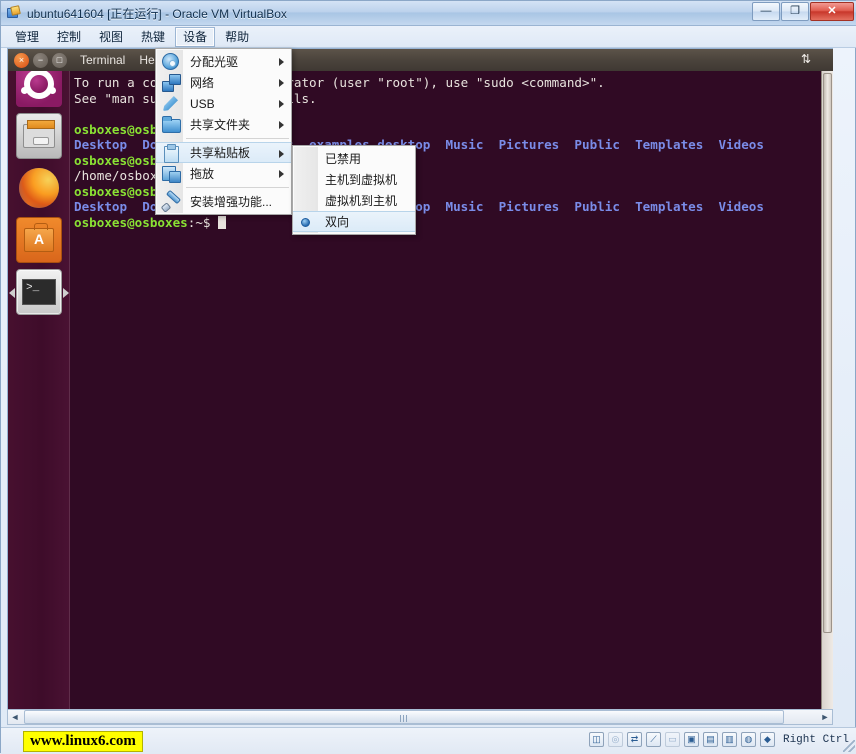  I want to click on launcher-item-files, so click(39, 136).